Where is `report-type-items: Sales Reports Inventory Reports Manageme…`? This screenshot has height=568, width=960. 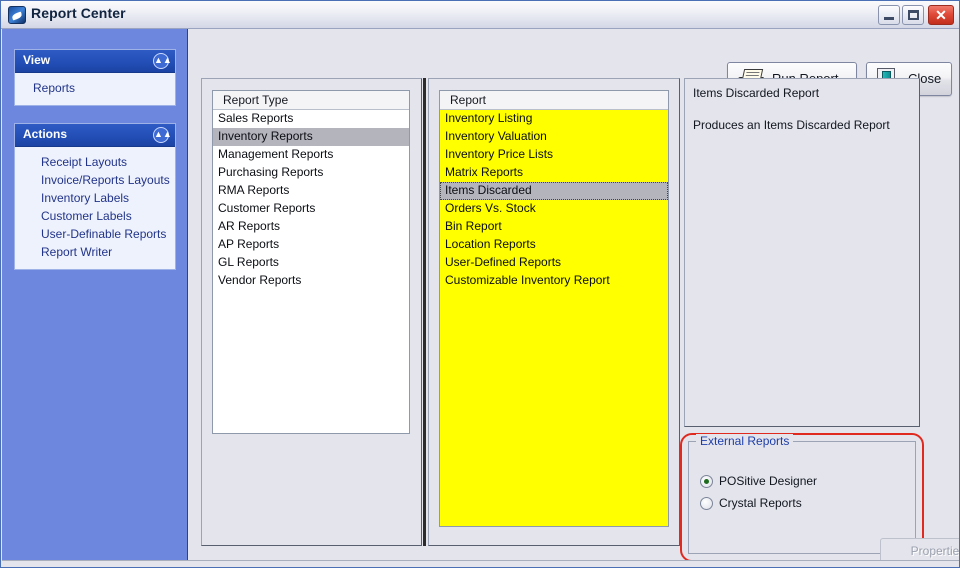
report-type-items: Sales Reports Inventory Reports Manageme… is located at coordinates (311, 200).